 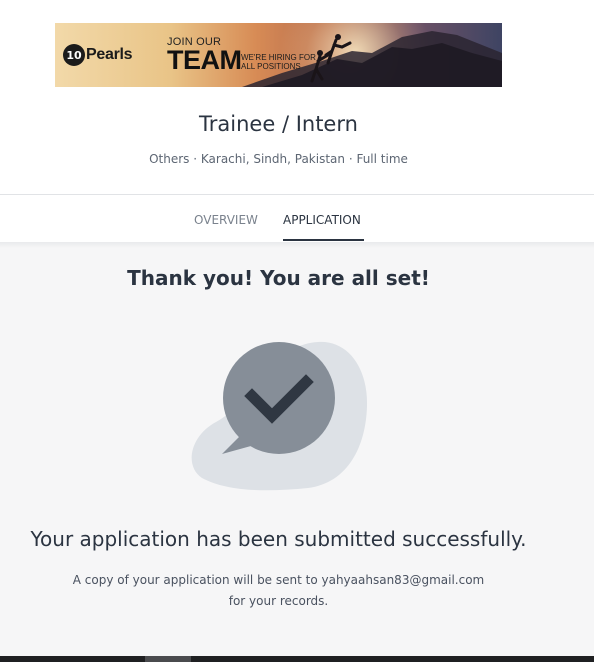 I want to click on job-tabs: OVERVIEW APPLICATION, so click(x=297, y=218).